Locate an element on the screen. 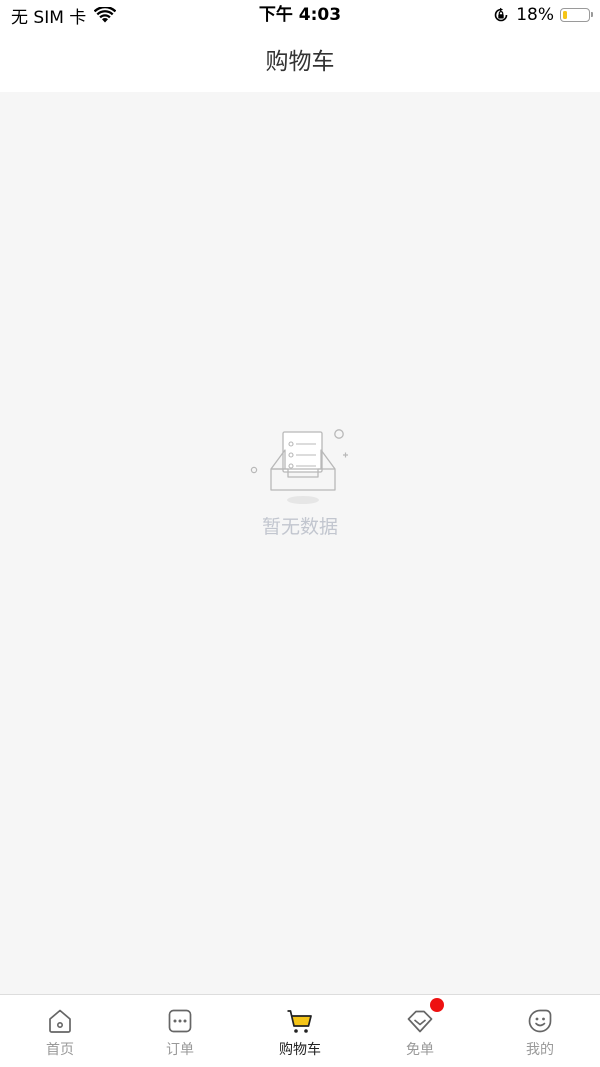 The height and width of the screenshot is (1067, 600). tab-bar: 首页 订单 购物车 免单 我的 is located at coordinates (300, 1030).